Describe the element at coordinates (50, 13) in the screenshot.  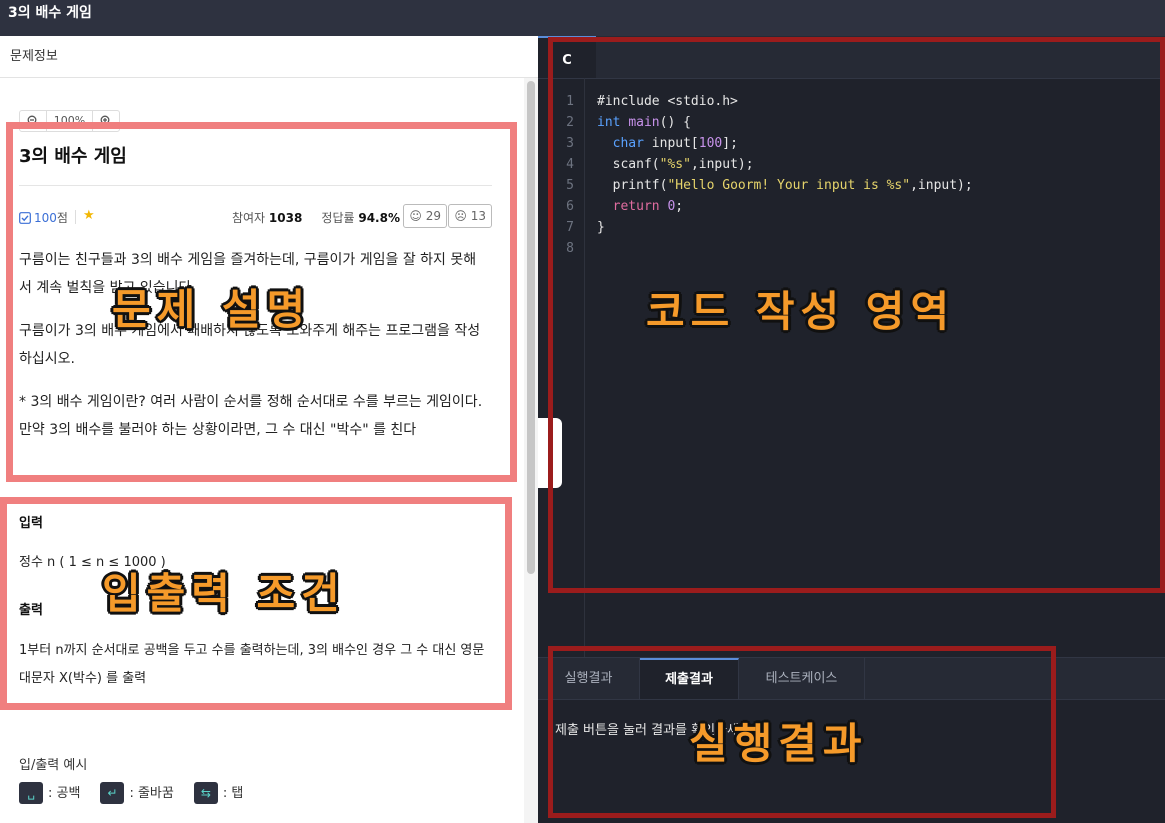
I see `window-title: 3의 배수 게임` at that location.